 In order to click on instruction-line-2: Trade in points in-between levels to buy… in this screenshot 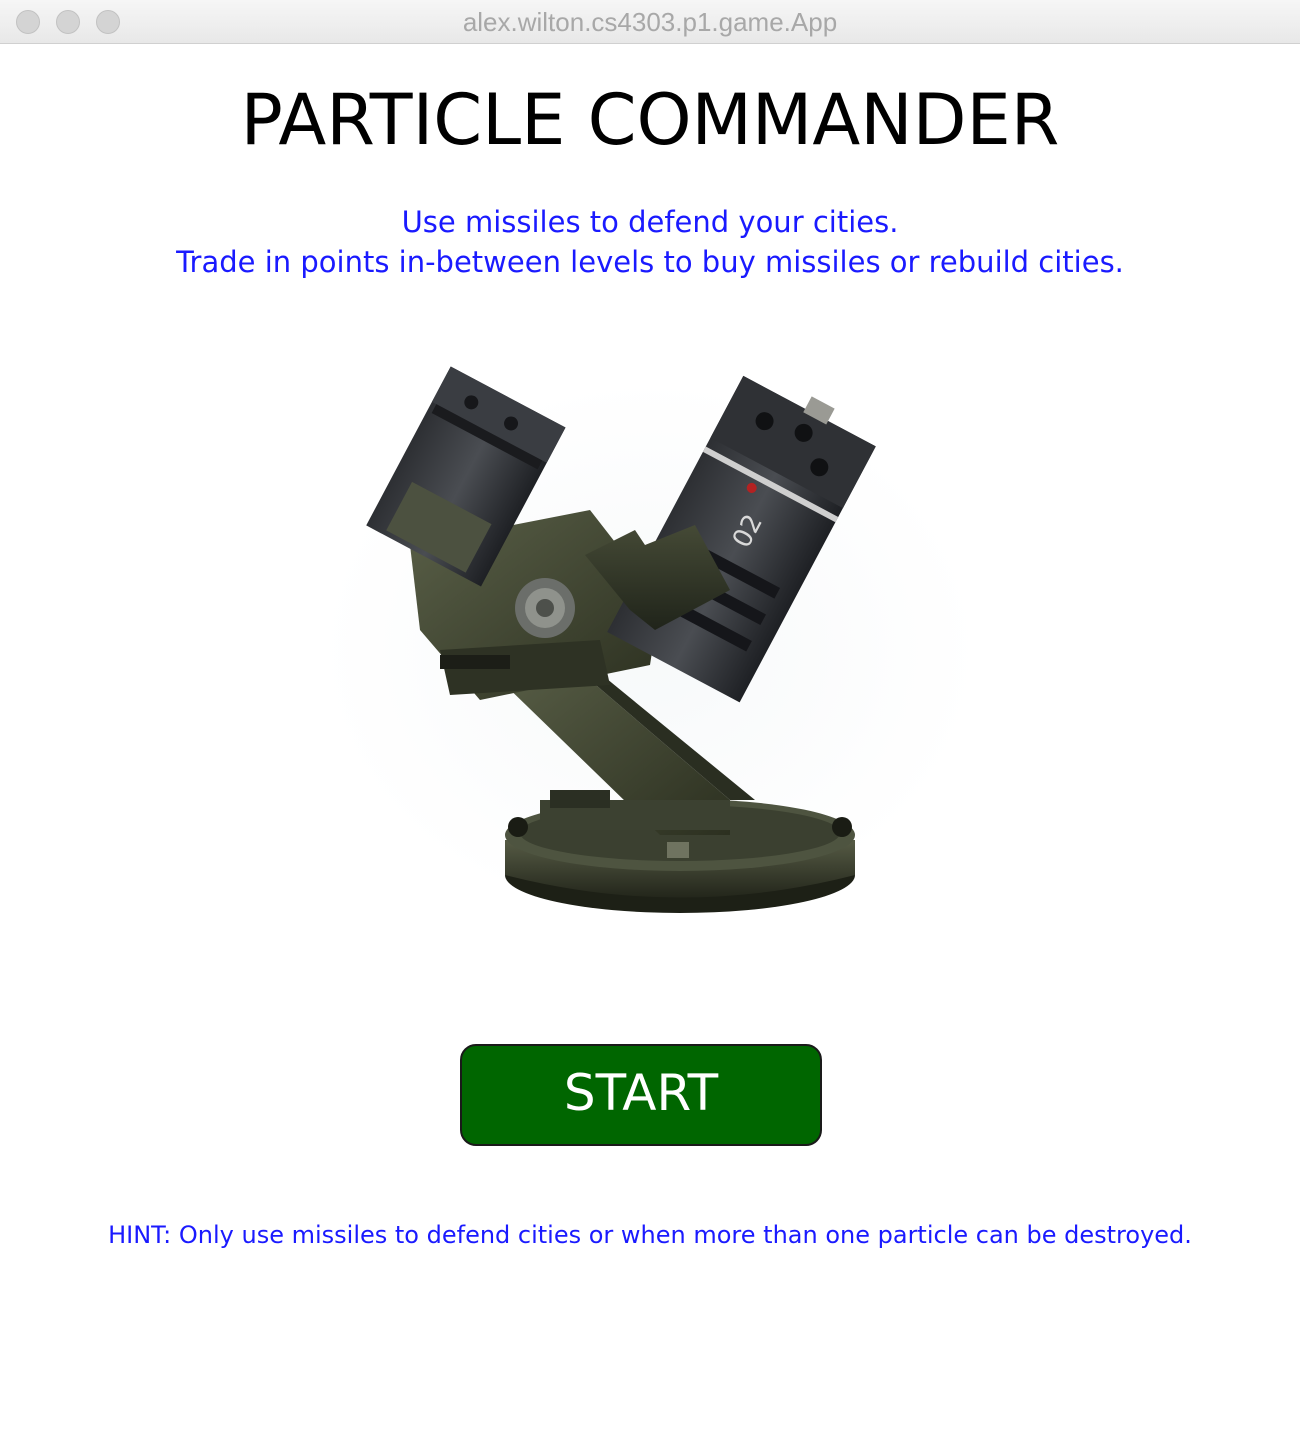, I will do `click(650, 262)`.